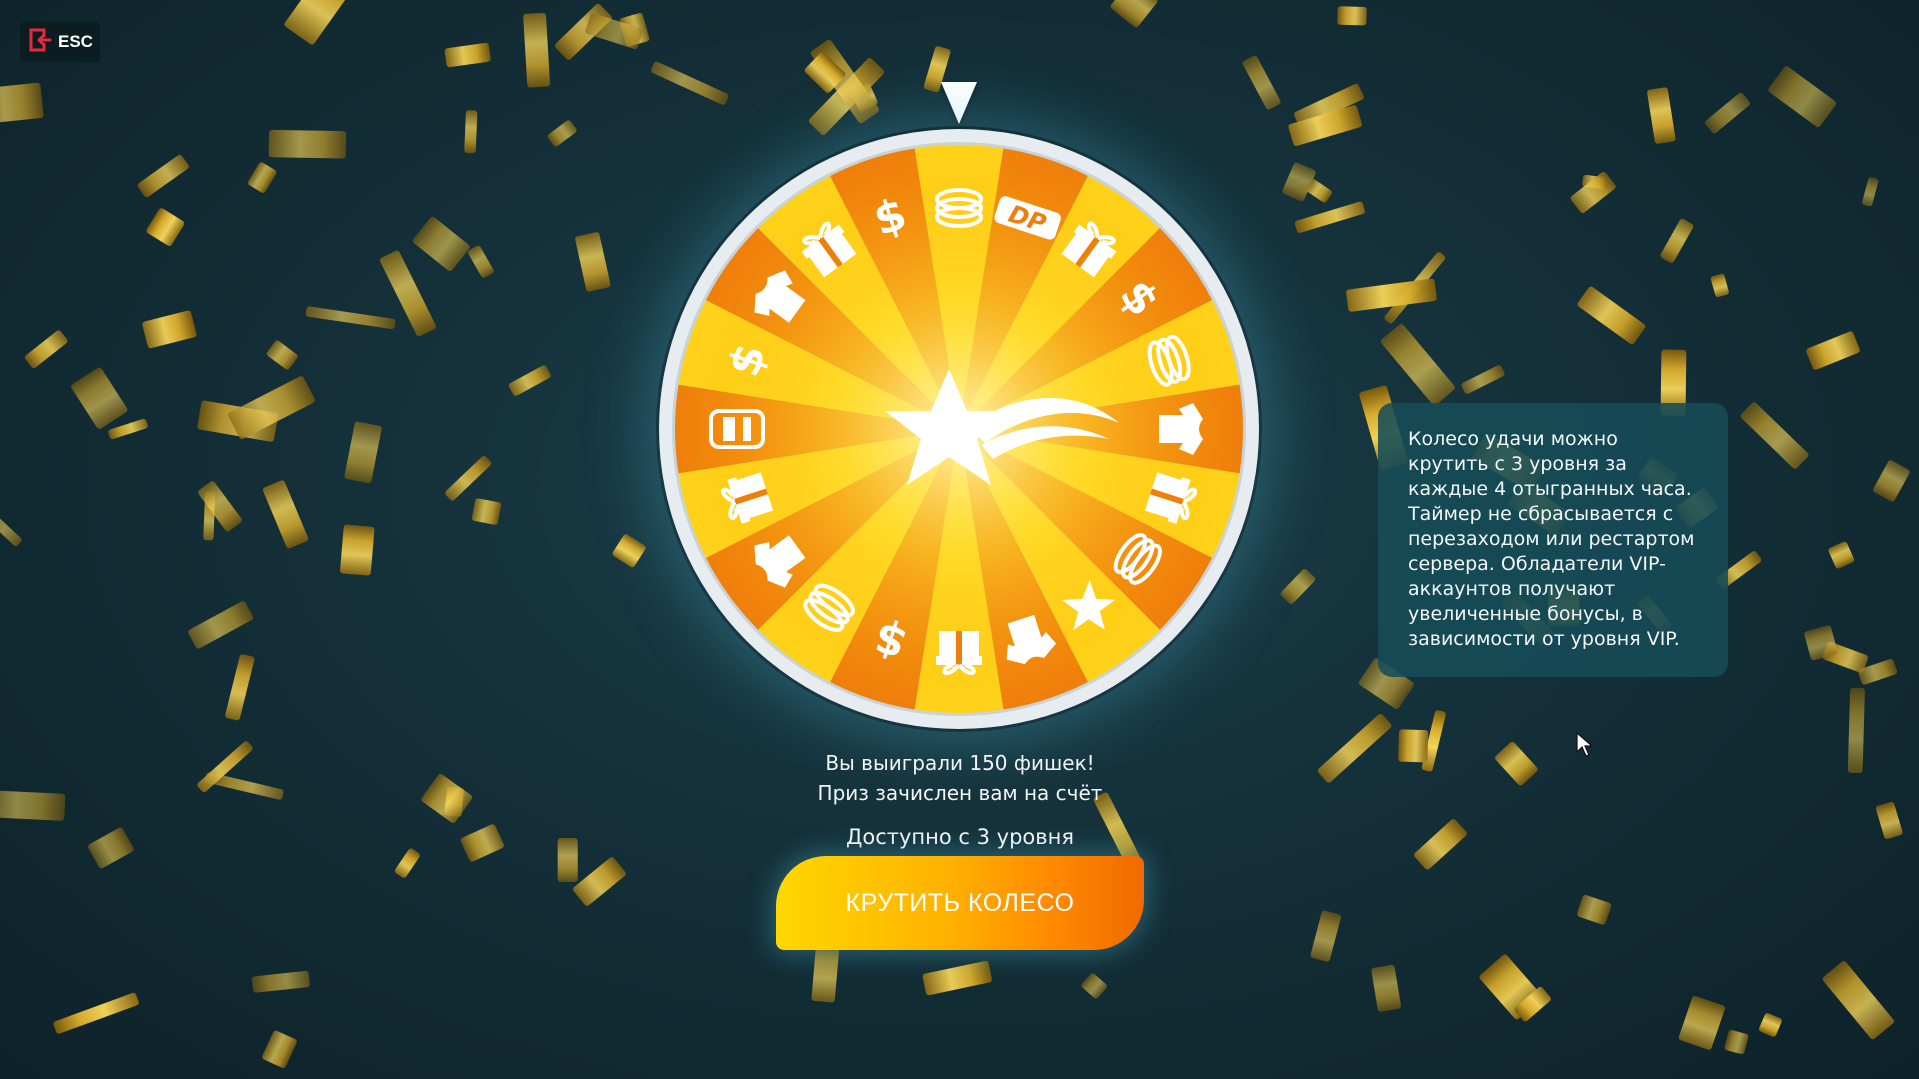 This screenshot has height=1079, width=1919. I want to click on availability-label: Доступно с 3 уровня, so click(960, 837).